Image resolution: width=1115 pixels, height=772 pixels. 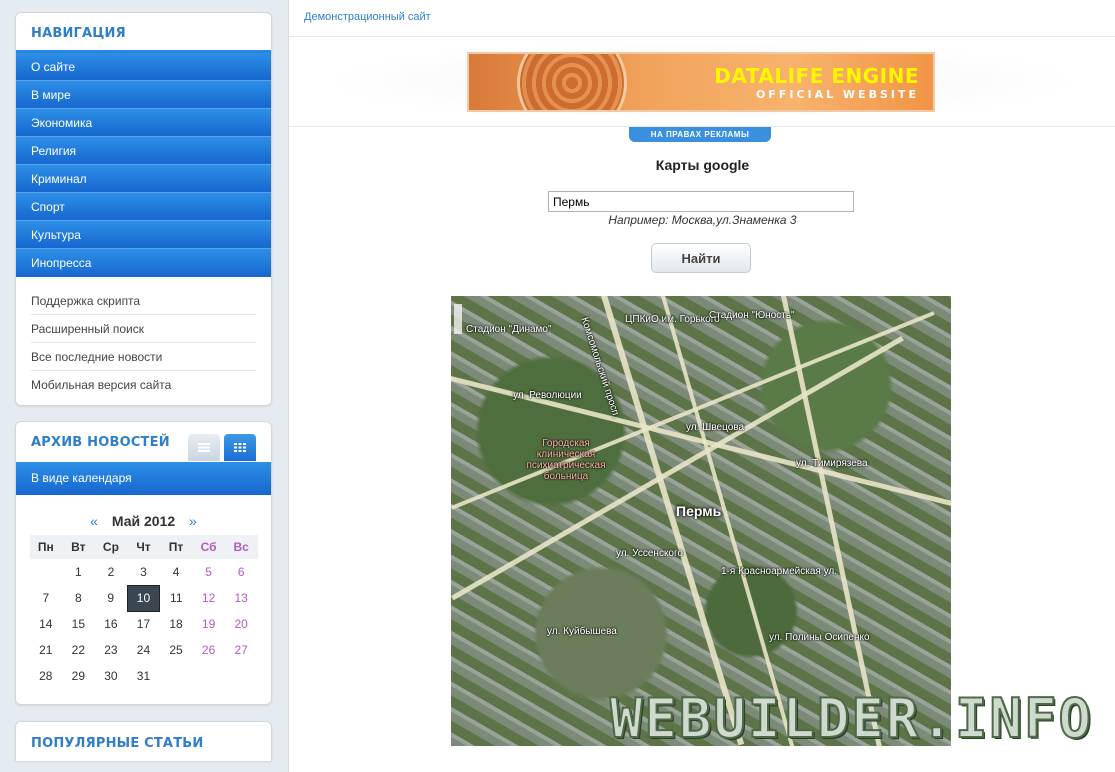 What do you see at coordinates (111, 676) in the screenshot?
I see `calendar-day: 30` at bounding box center [111, 676].